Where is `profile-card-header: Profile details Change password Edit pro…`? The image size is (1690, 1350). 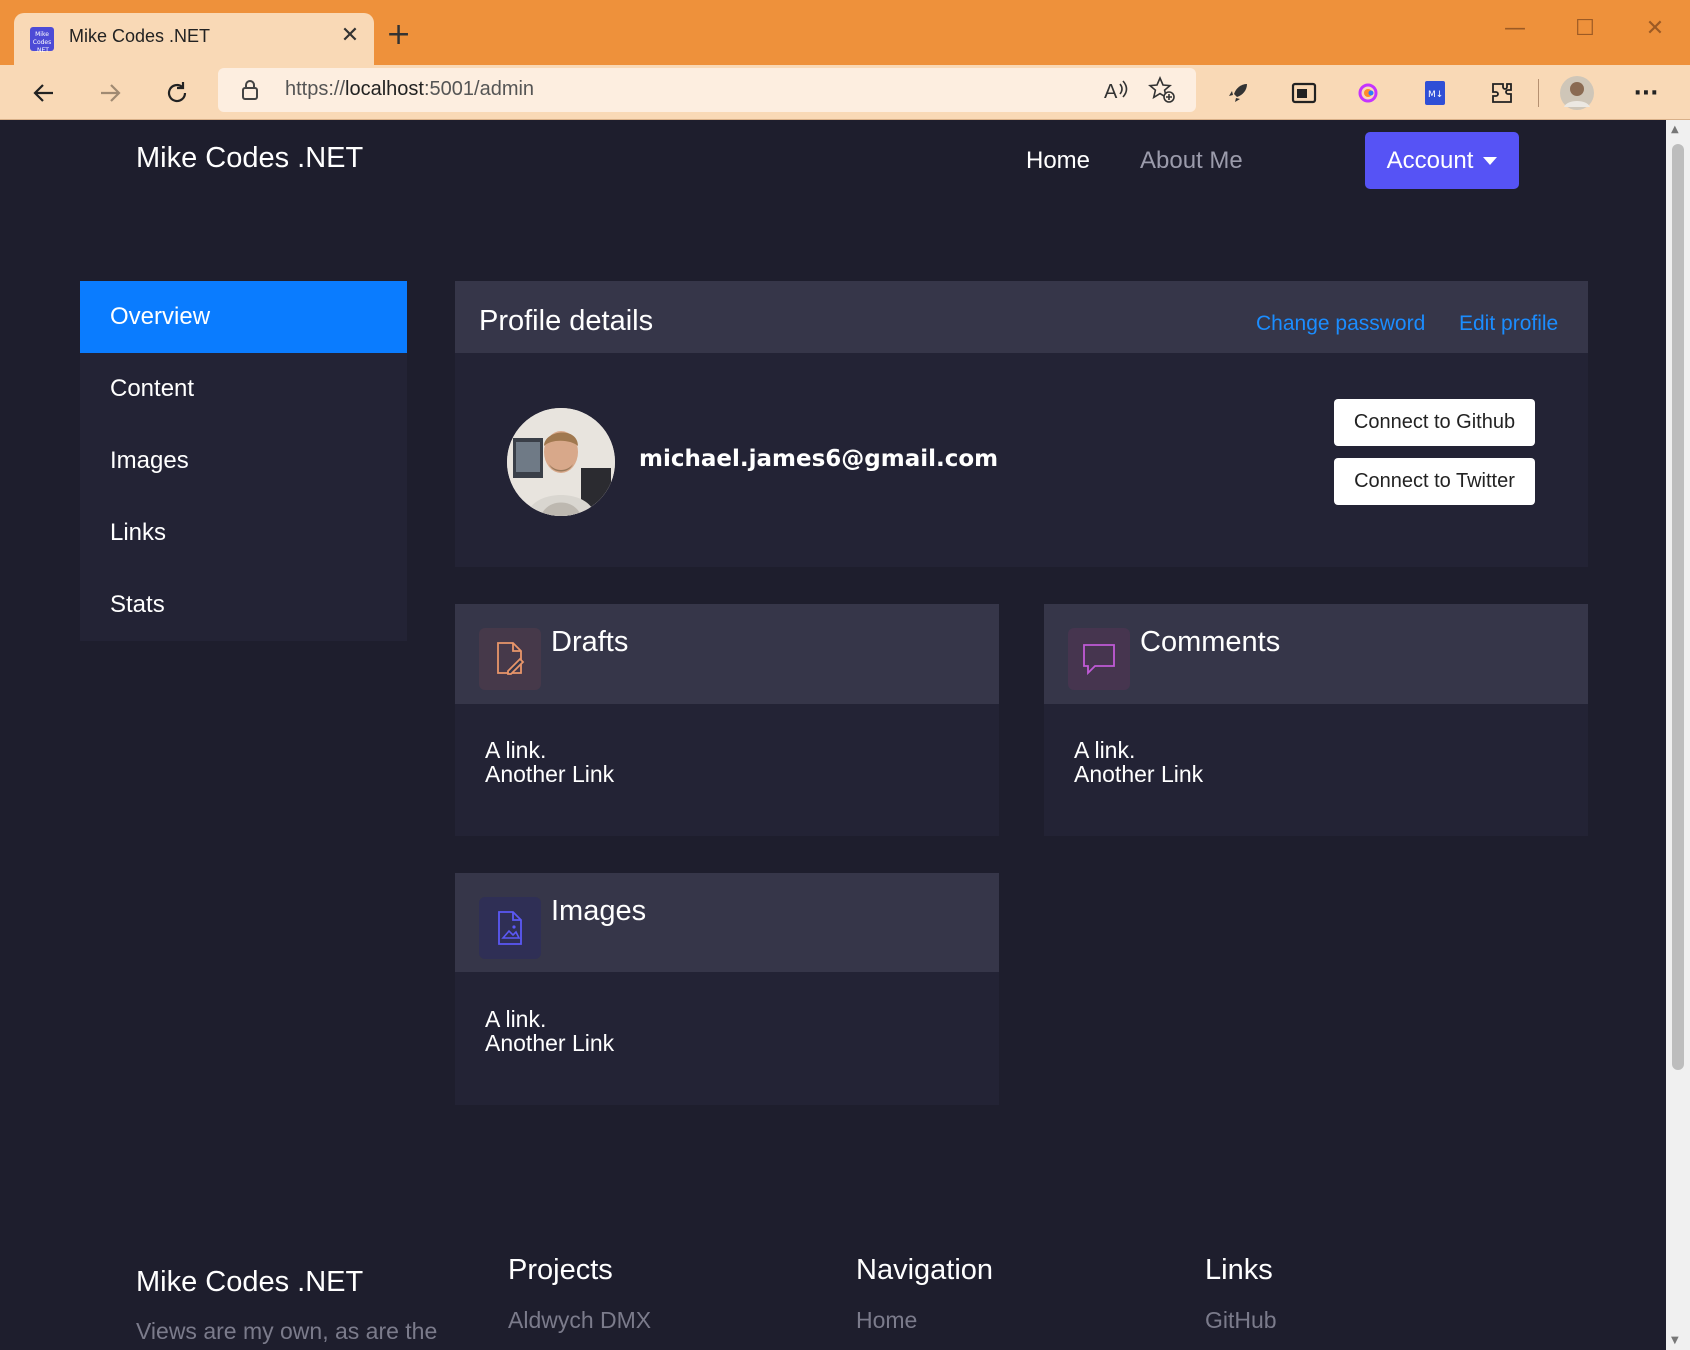
profile-card-header: Profile details Change password Edit pro… is located at coordinates (1021, 317).